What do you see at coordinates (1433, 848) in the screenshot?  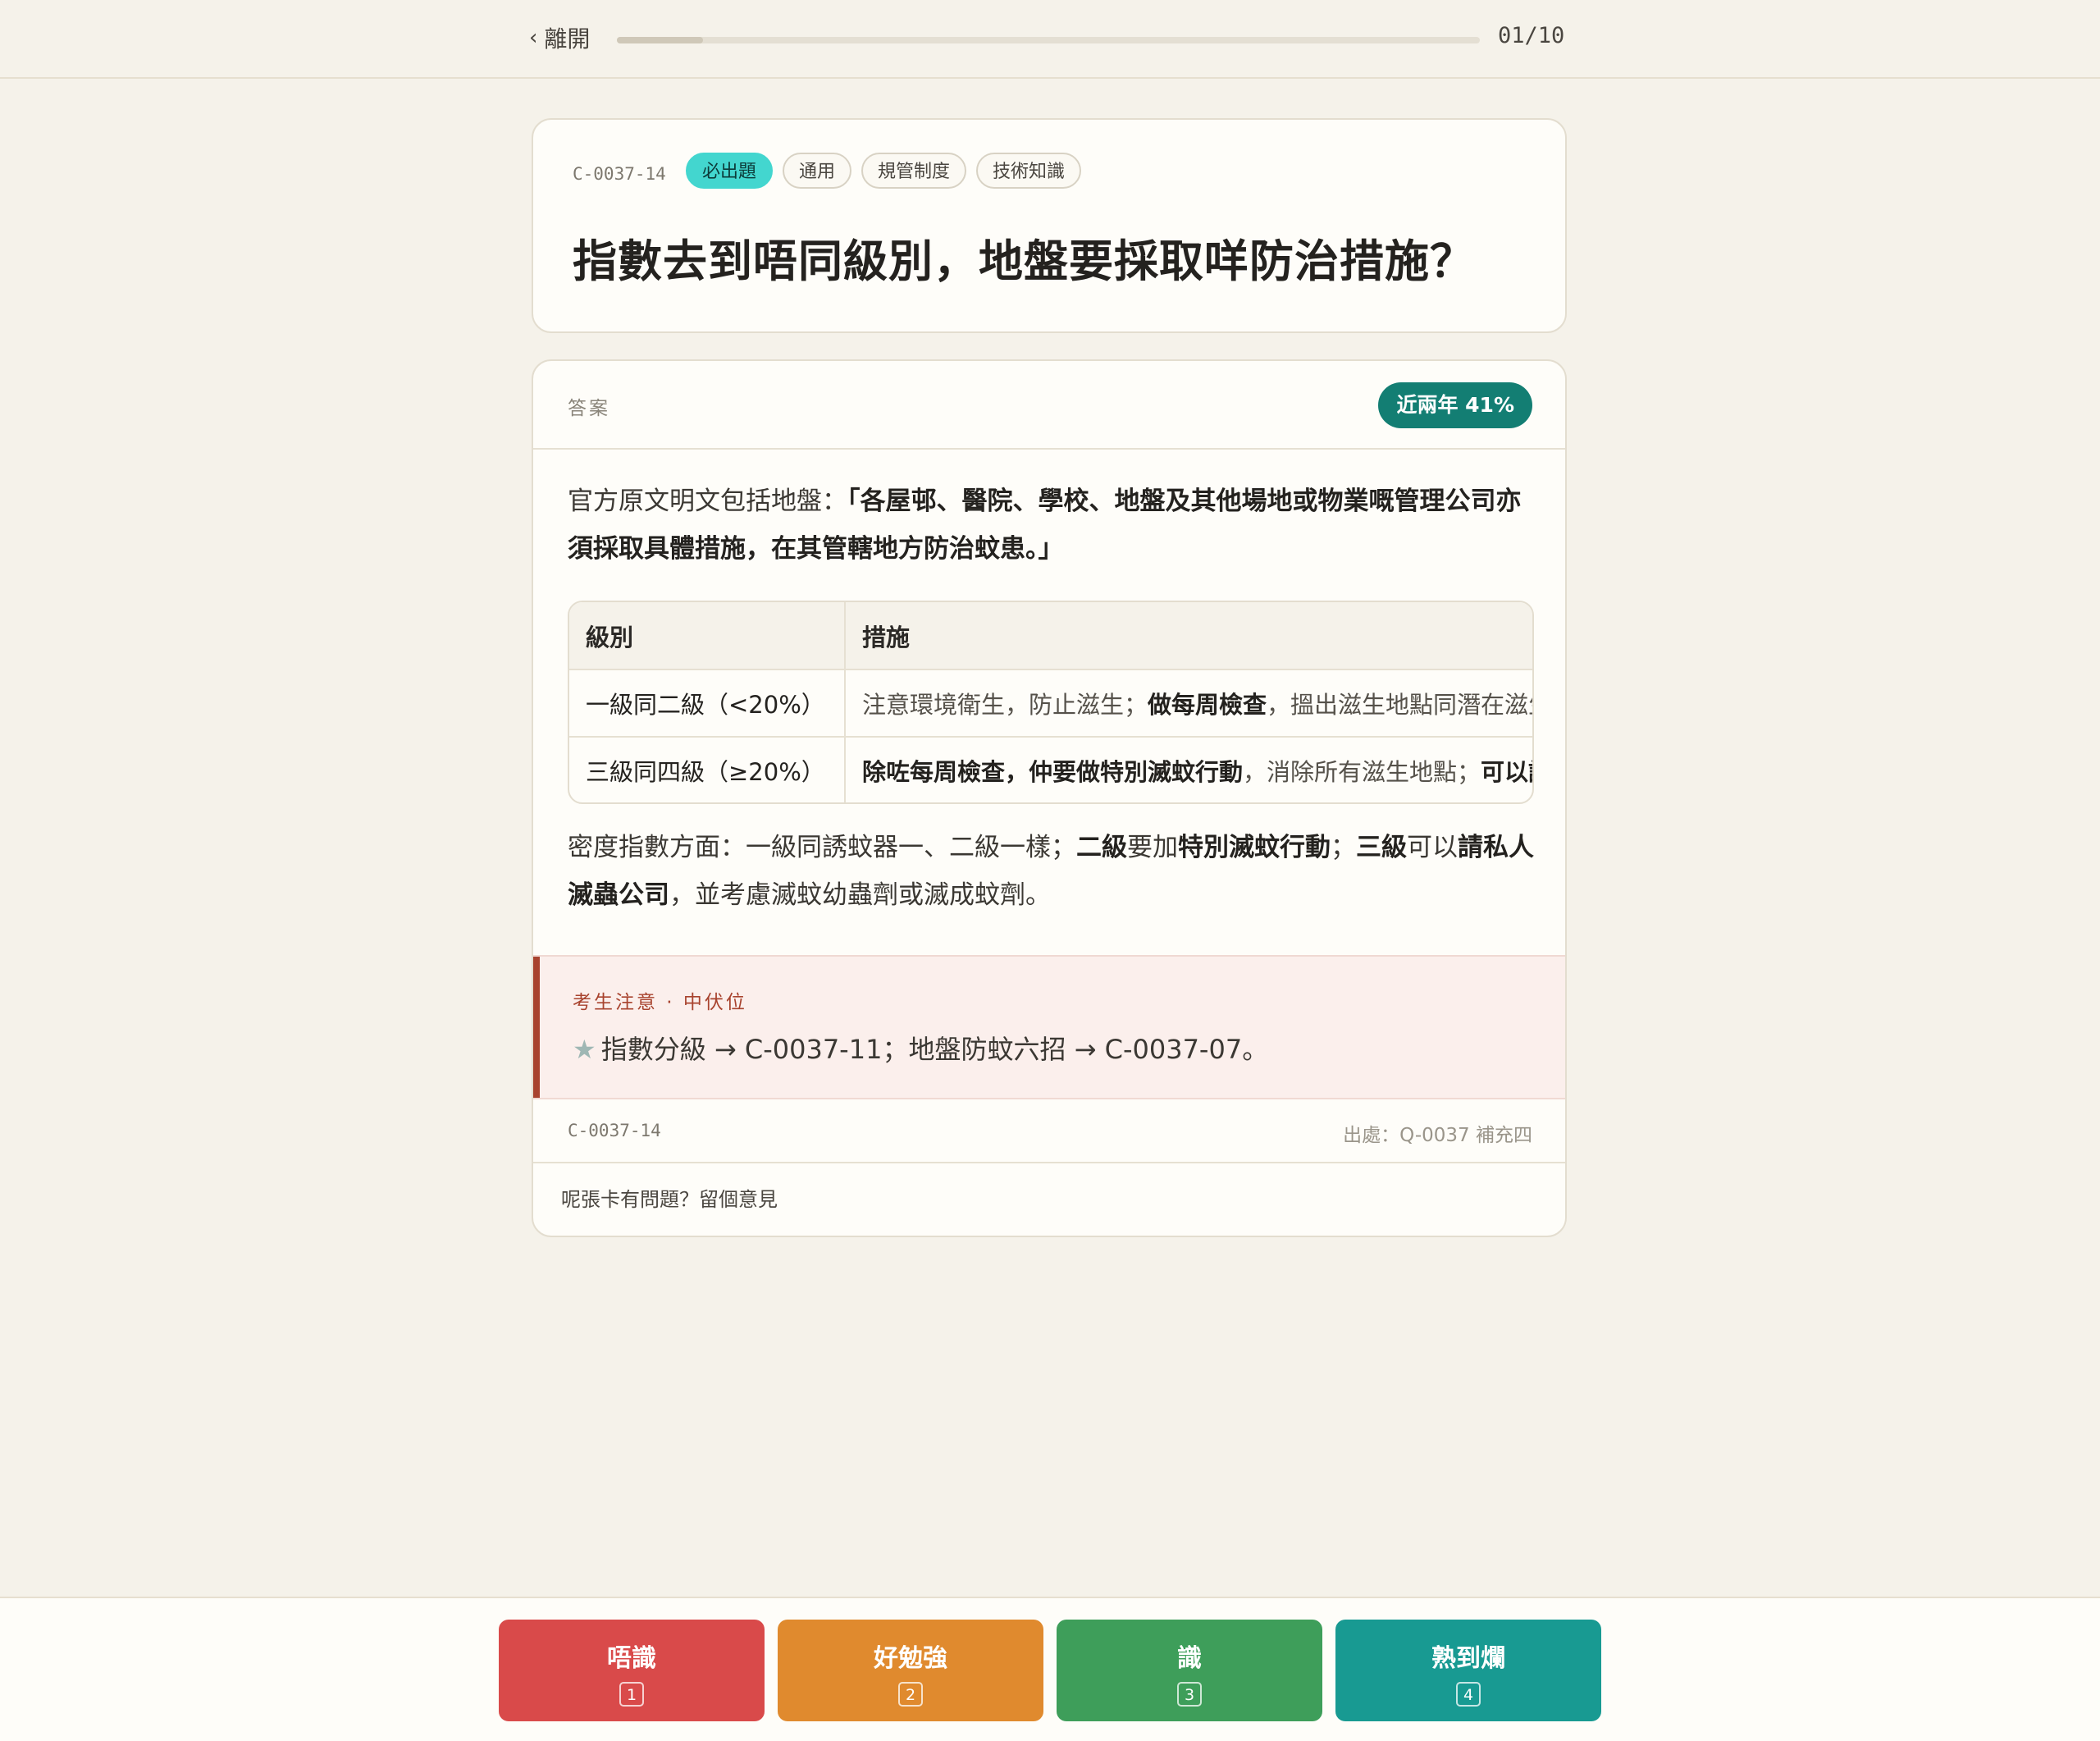 I see `para2-text: 可以` at bounding box center [1433, 848].